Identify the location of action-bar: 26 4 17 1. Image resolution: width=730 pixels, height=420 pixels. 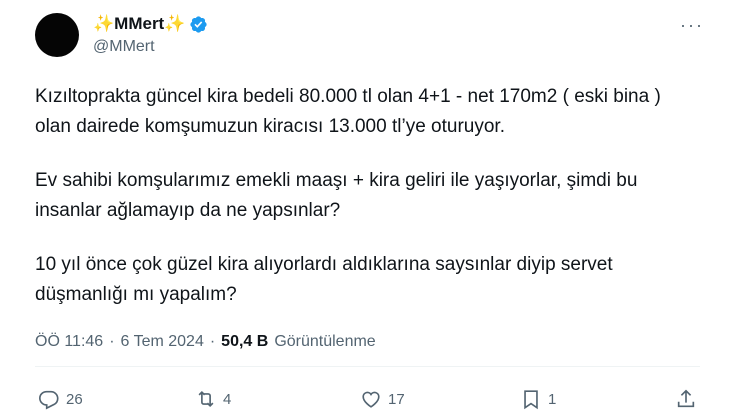
(367, 403).